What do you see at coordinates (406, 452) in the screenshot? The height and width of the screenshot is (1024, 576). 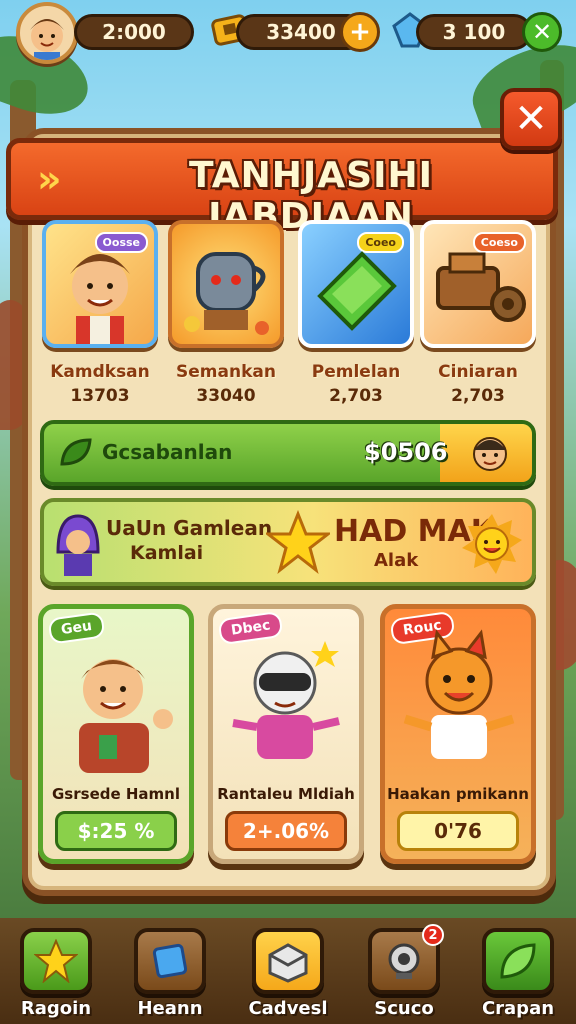 I see `progress-amount: $0506` at bounding box center [406, 452].